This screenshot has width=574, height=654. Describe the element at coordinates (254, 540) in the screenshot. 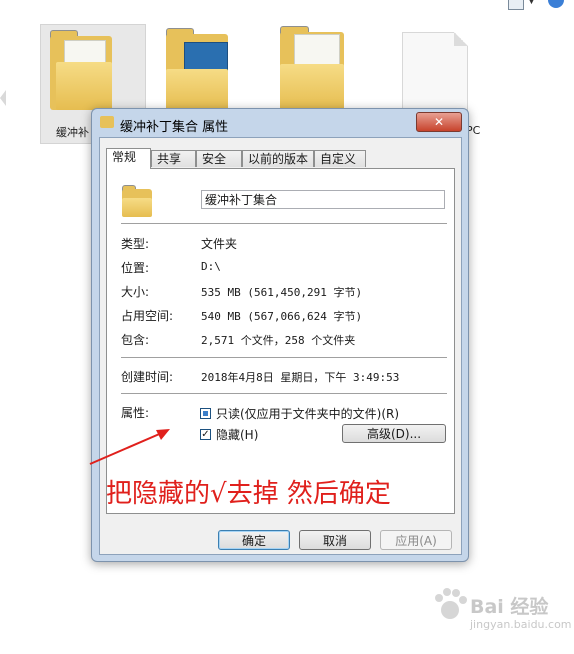

I see `ok-button: 确定` at that location.